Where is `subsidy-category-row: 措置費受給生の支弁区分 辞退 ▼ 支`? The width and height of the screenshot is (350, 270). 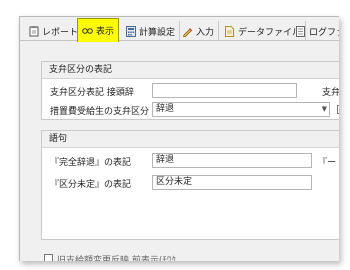
subsidy-category-row: 措置費受給生の支弁区分 辞退 ▼ 支 is located at coordinates (190, 110).